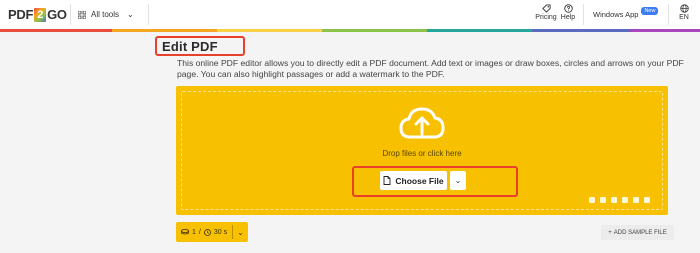 The height and width of the screenshot is (253, 700). What do you see at coordinates (614, 200) in the screenshot?
I see `google-drive-icon` at bounding box center [614, 200].